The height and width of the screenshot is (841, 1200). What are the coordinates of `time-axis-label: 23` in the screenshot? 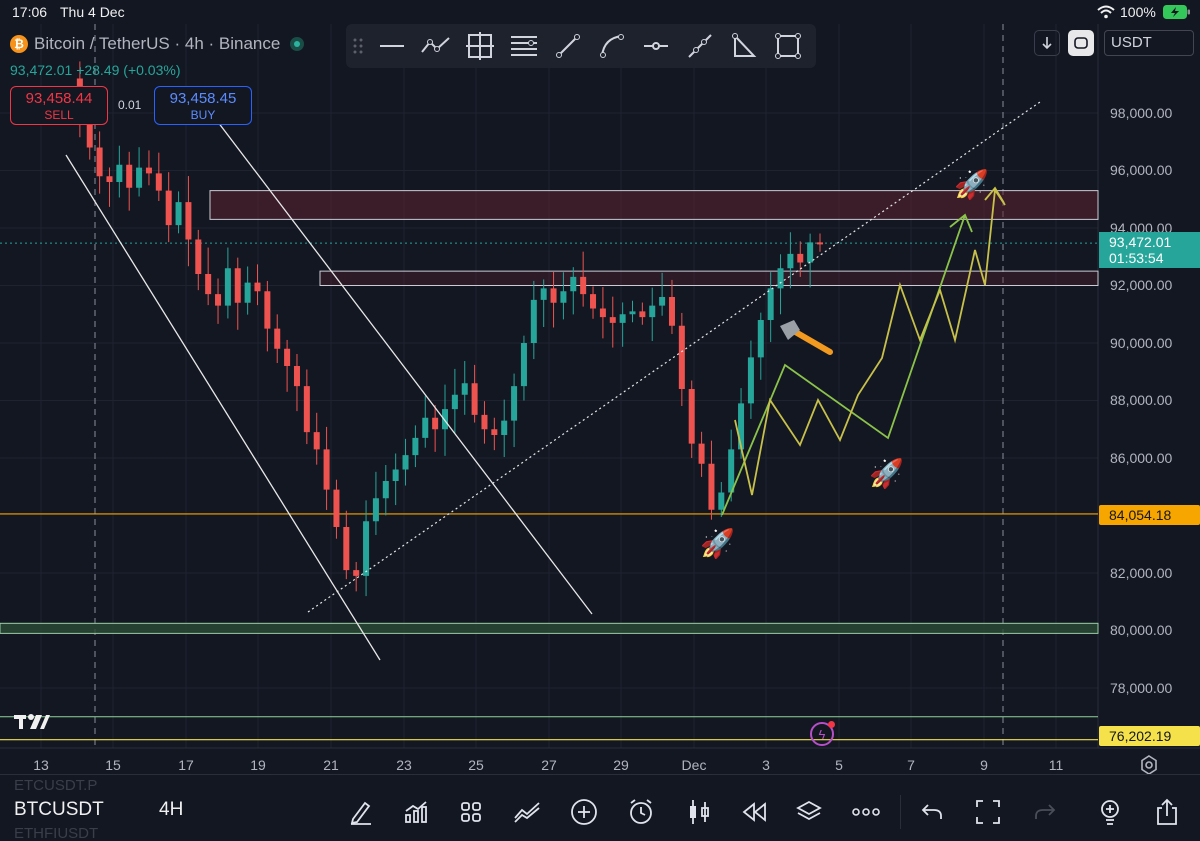 It's located at (404, 765).